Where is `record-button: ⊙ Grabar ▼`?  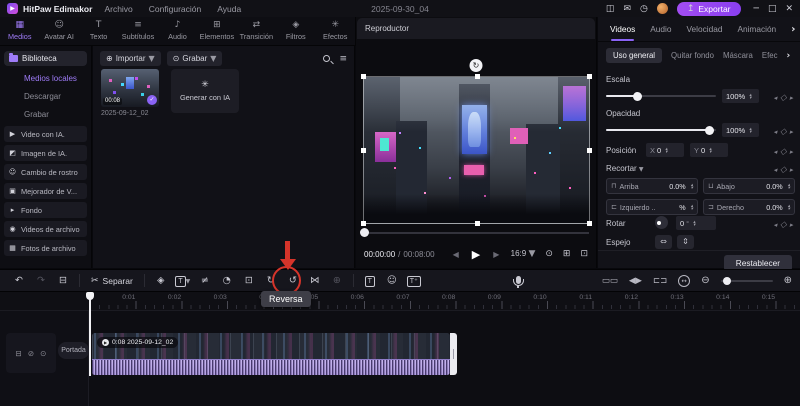 record-button: ⊙ Grabar ▼ is located at coordinates (194, 58).